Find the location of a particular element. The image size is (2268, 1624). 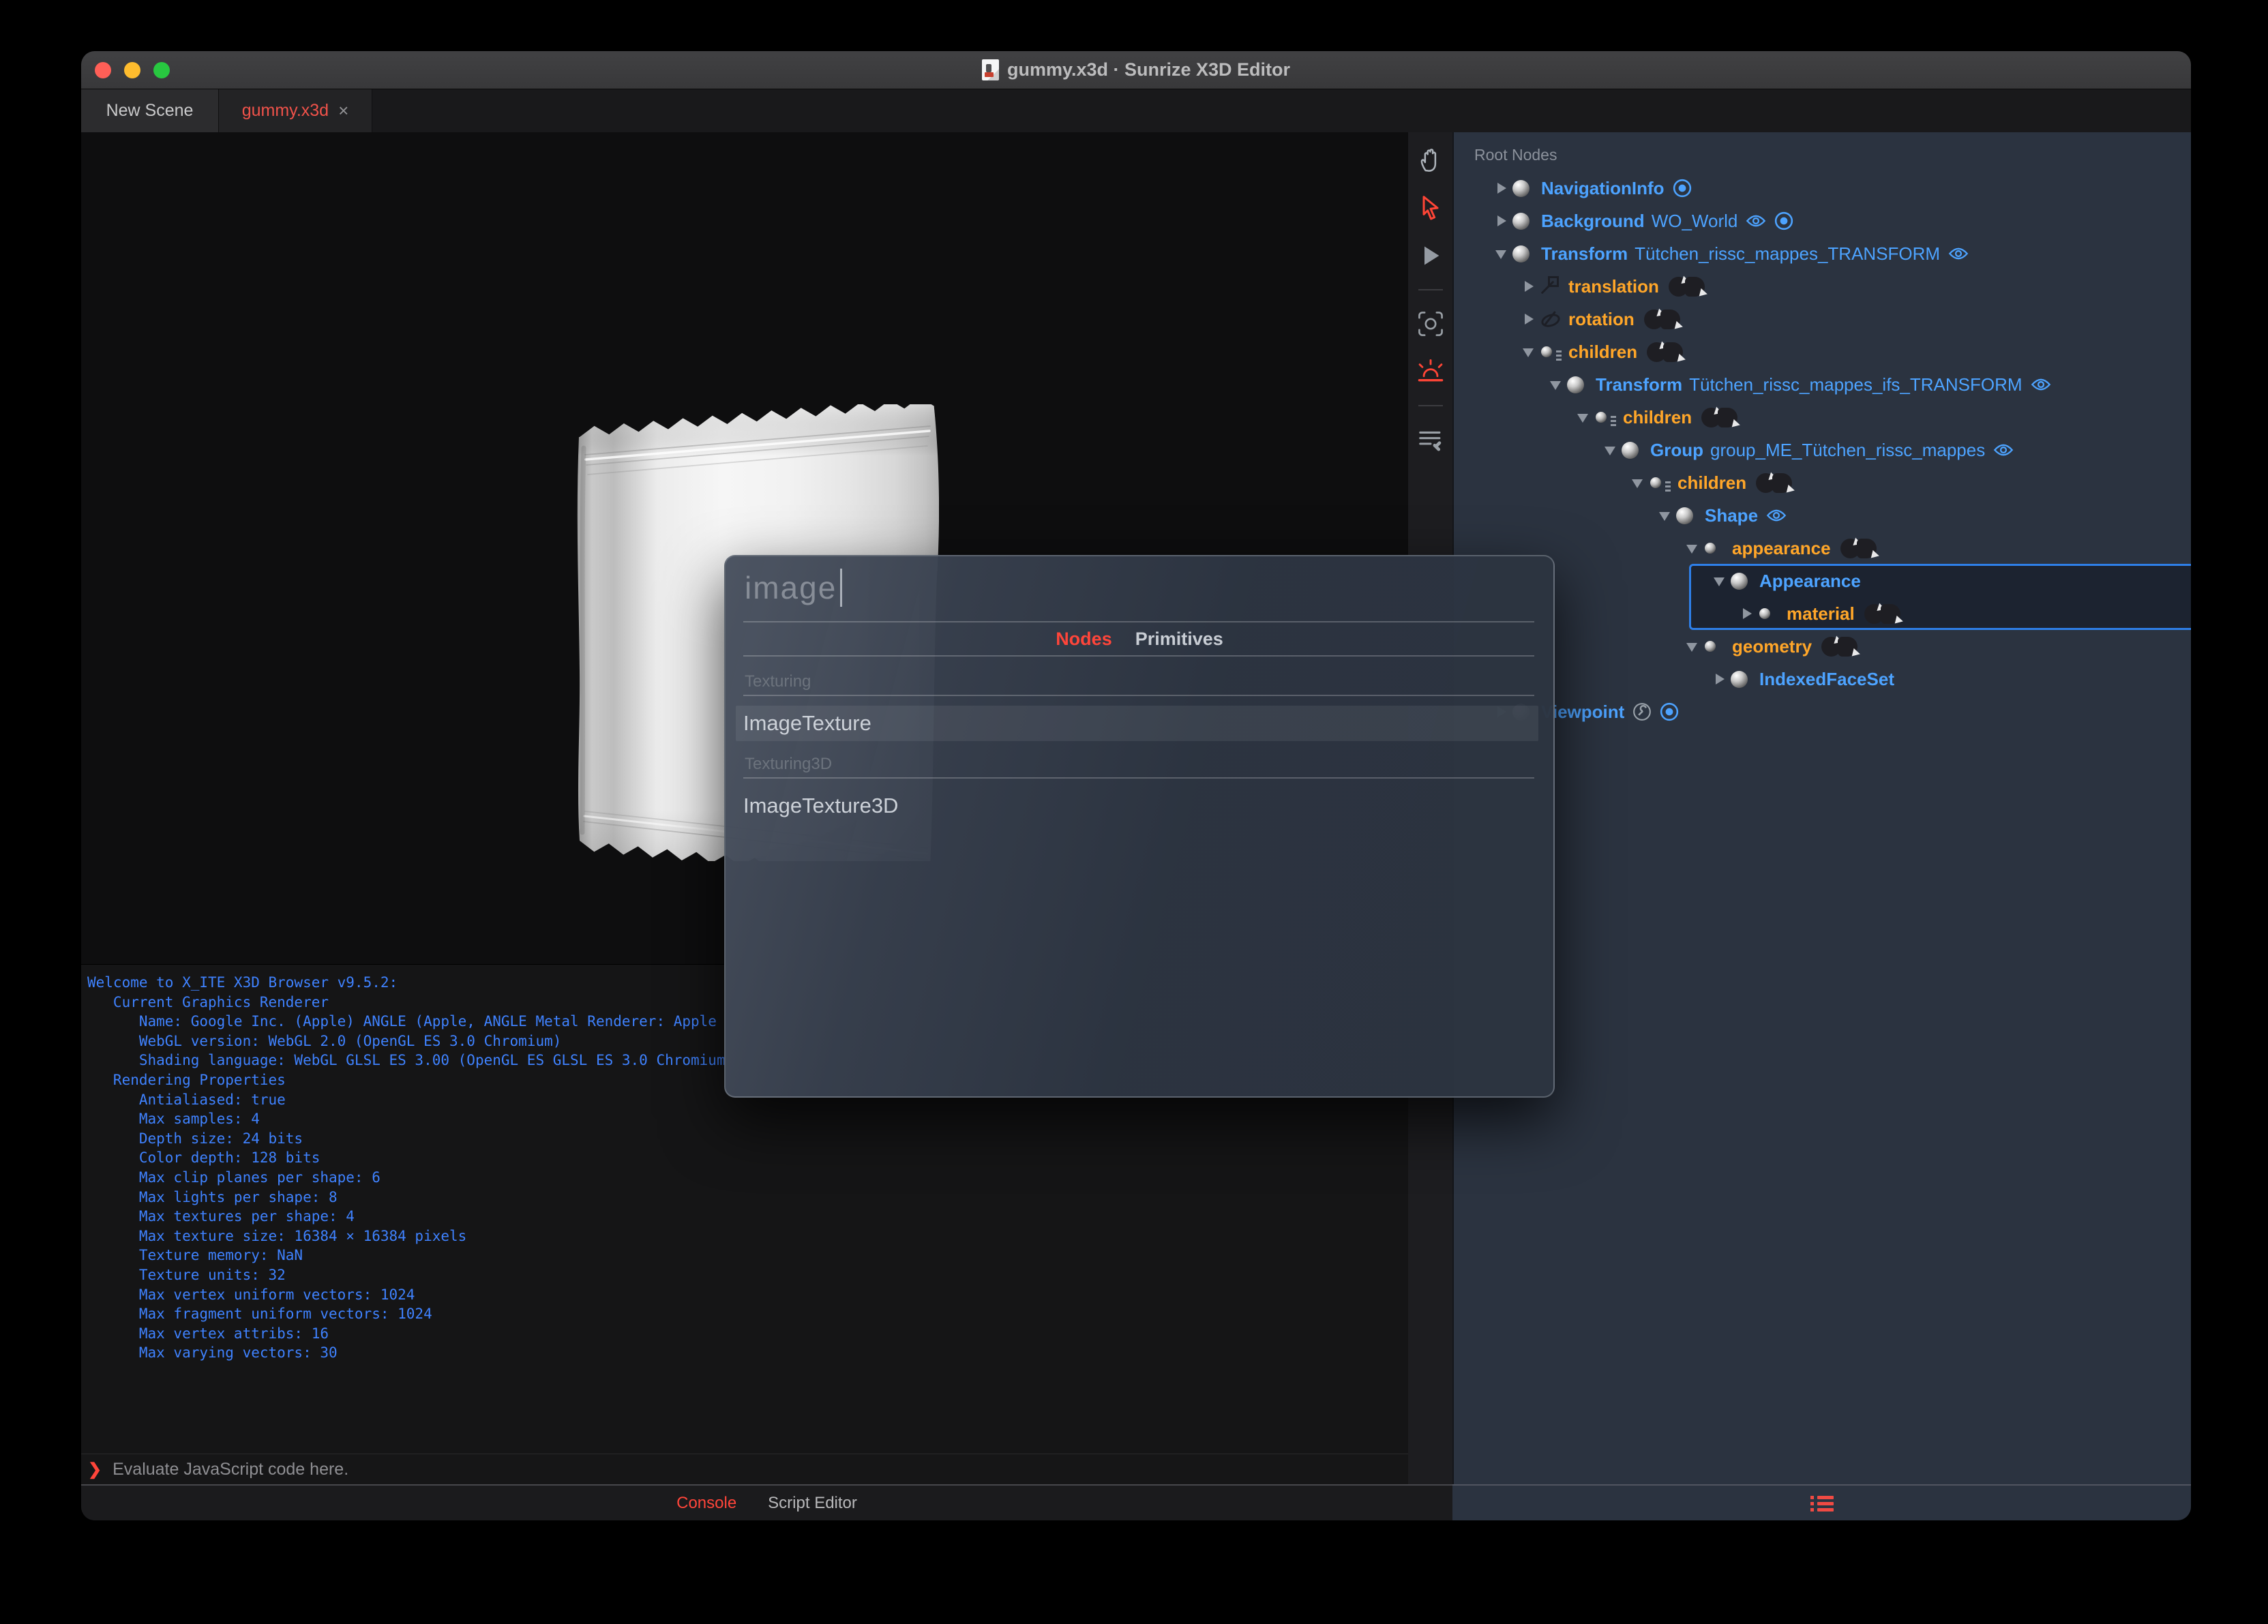

tree-row: Background WO_World is located at coordinates (1822, 221).